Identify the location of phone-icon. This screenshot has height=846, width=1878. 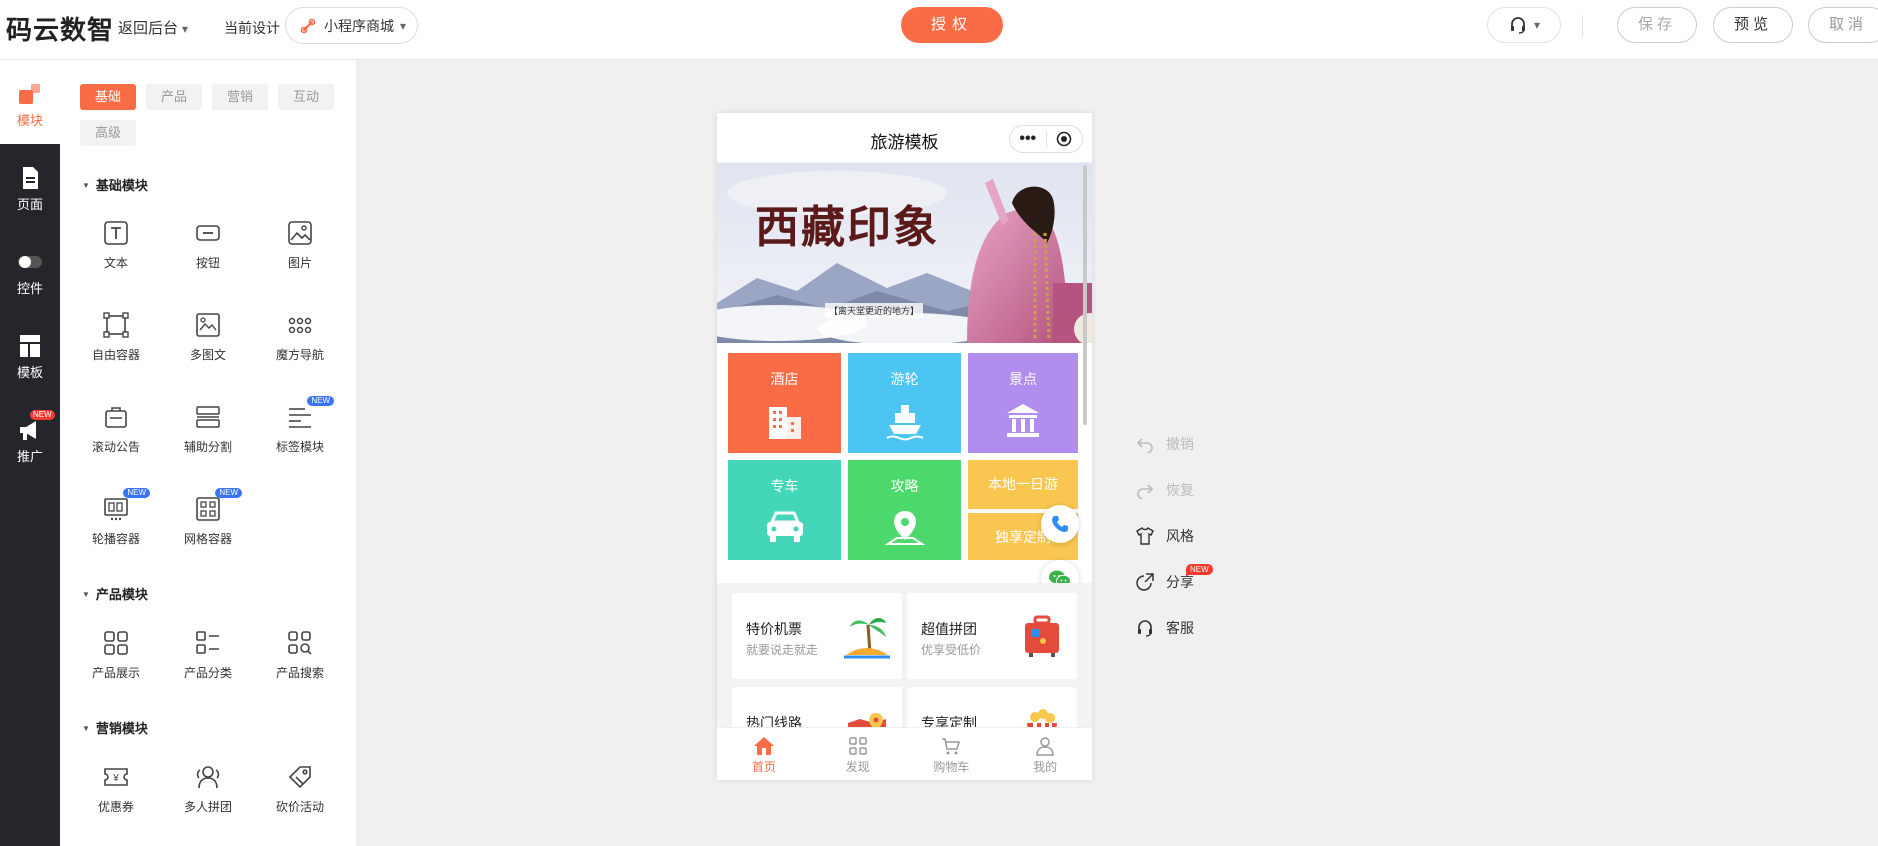
(1060, 524).